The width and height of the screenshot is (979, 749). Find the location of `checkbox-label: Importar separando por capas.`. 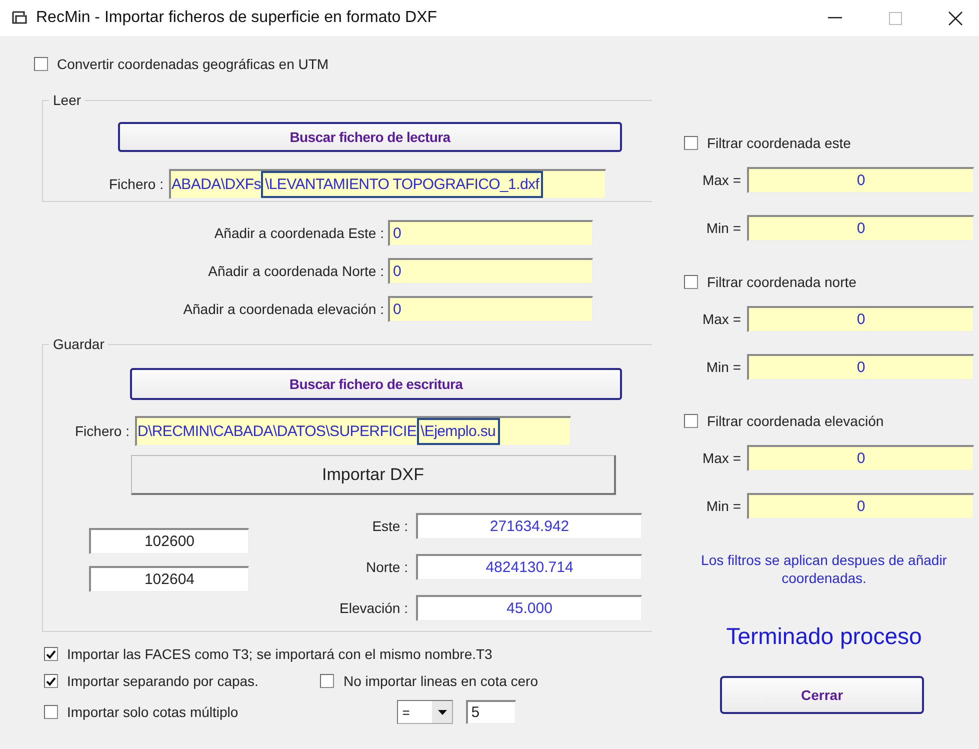

checkbox-label: Importar separando por capas. is located at coordinates (162, 681).